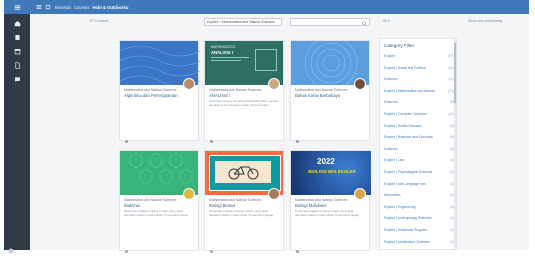 The height and width of the screenshot is (259, 535). What do you see at coordinates (405, 183) in the screenshot?
I see `category-filter-label: Explore | Arts Language and` at bounding box center [405, 183].